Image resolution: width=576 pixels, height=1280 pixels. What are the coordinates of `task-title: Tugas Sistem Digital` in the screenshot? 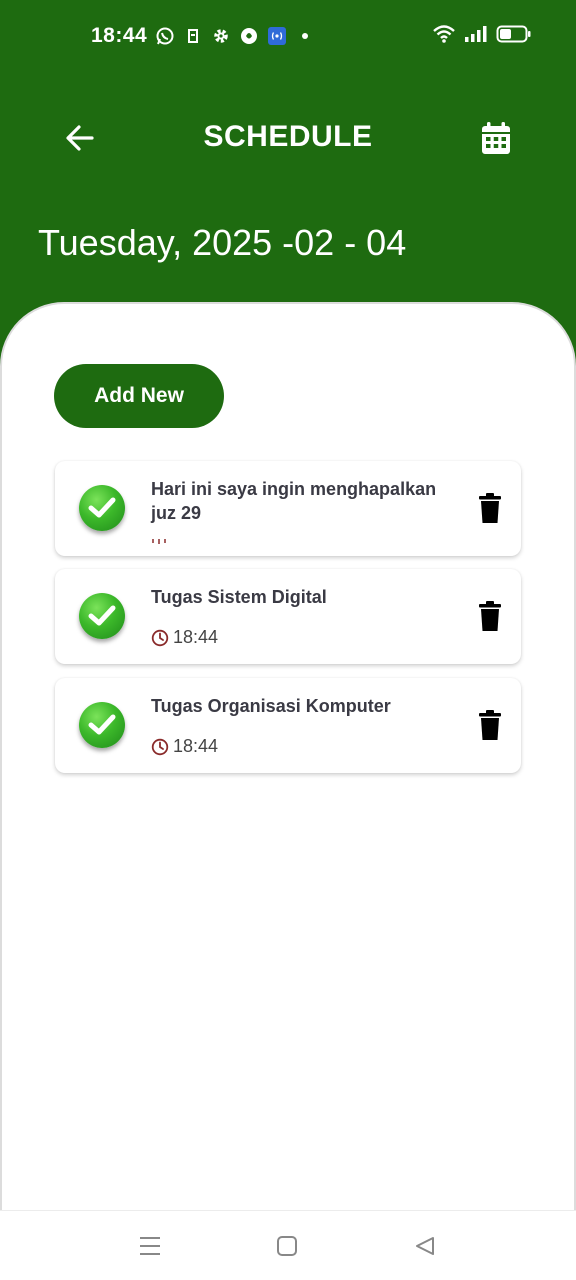 It's located at (239, 597).